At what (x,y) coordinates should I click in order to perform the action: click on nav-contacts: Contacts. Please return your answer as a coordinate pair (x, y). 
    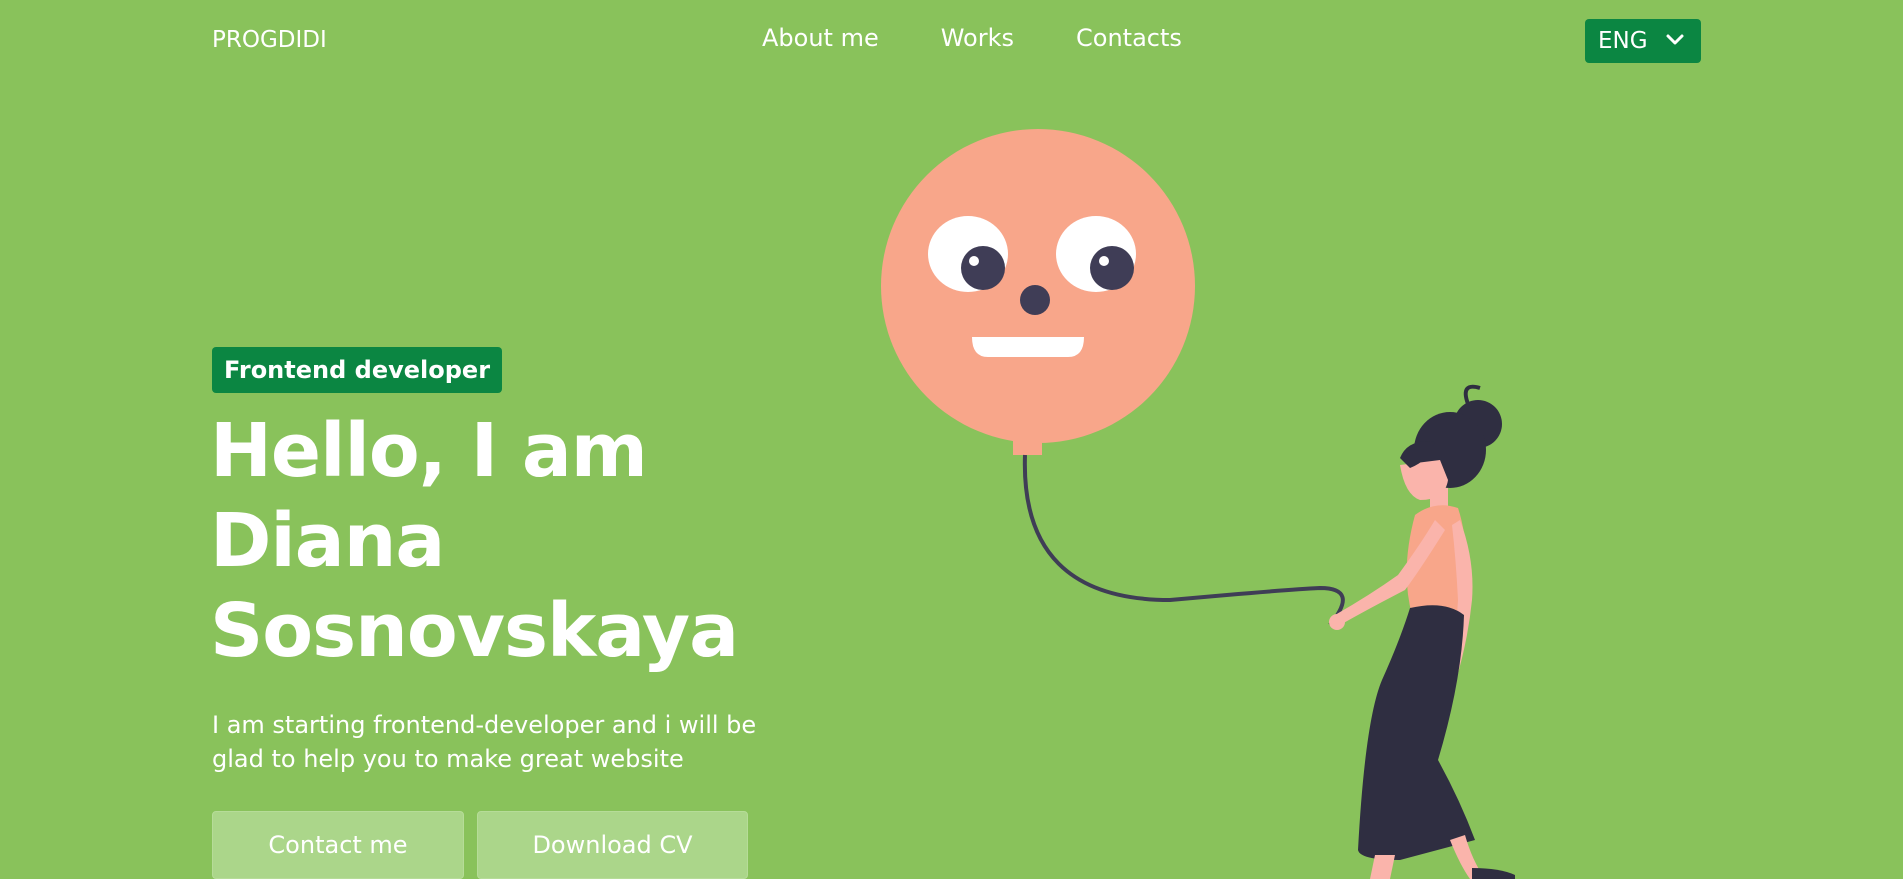
    Looking at the image, I should click on (1129, 38).